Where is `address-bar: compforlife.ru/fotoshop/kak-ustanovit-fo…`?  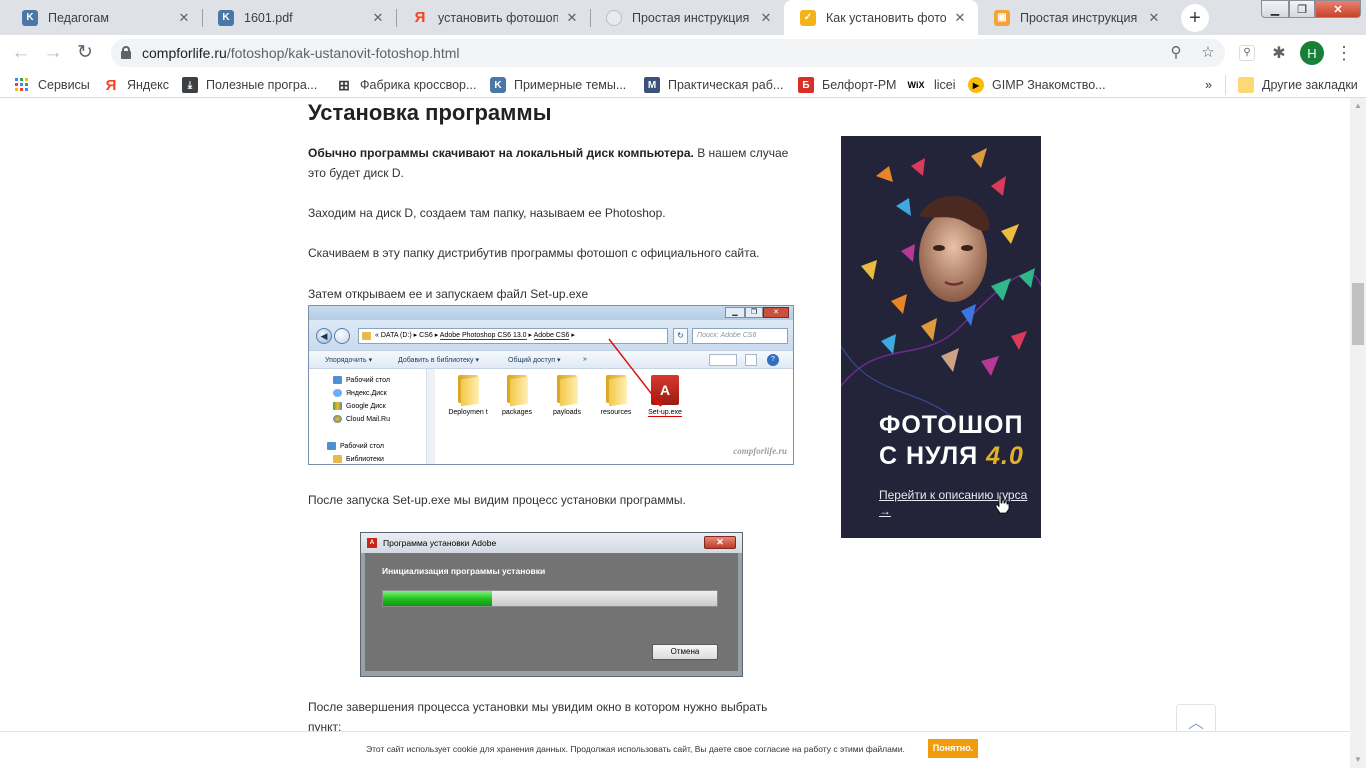 address-bar: compforlife.ru/fotoshop/kak-ustanovit-fo… is located at coordinates (668, 53).